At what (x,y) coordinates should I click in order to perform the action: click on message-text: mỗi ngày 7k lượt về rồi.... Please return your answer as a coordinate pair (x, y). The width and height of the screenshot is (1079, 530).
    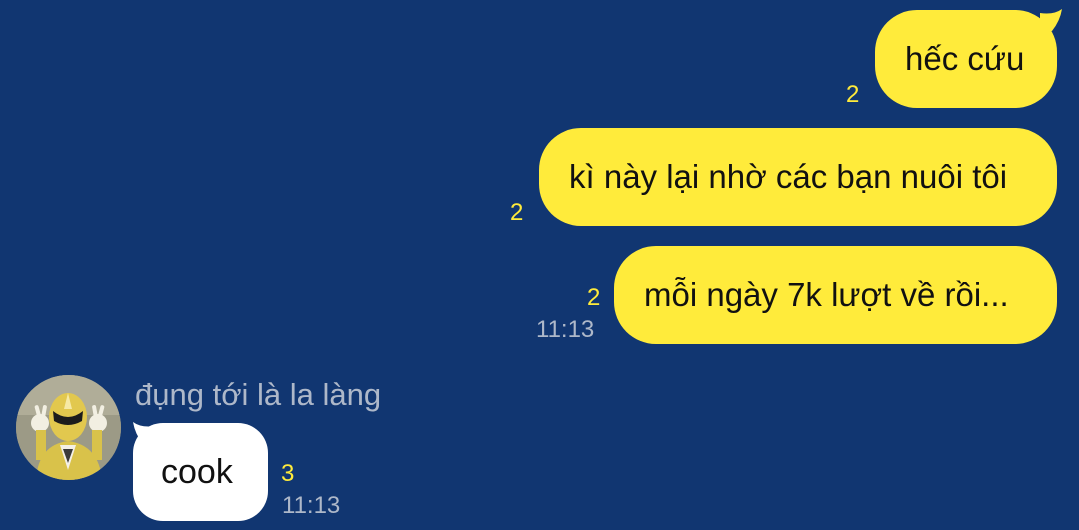
    Looking at the image, I should click on (826, 294).